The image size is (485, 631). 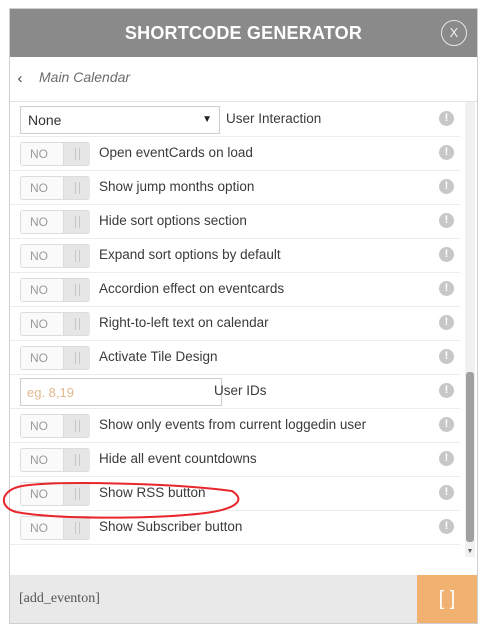 I want to click on option-label: Show Subscriber button, so click(x=171, y=526).